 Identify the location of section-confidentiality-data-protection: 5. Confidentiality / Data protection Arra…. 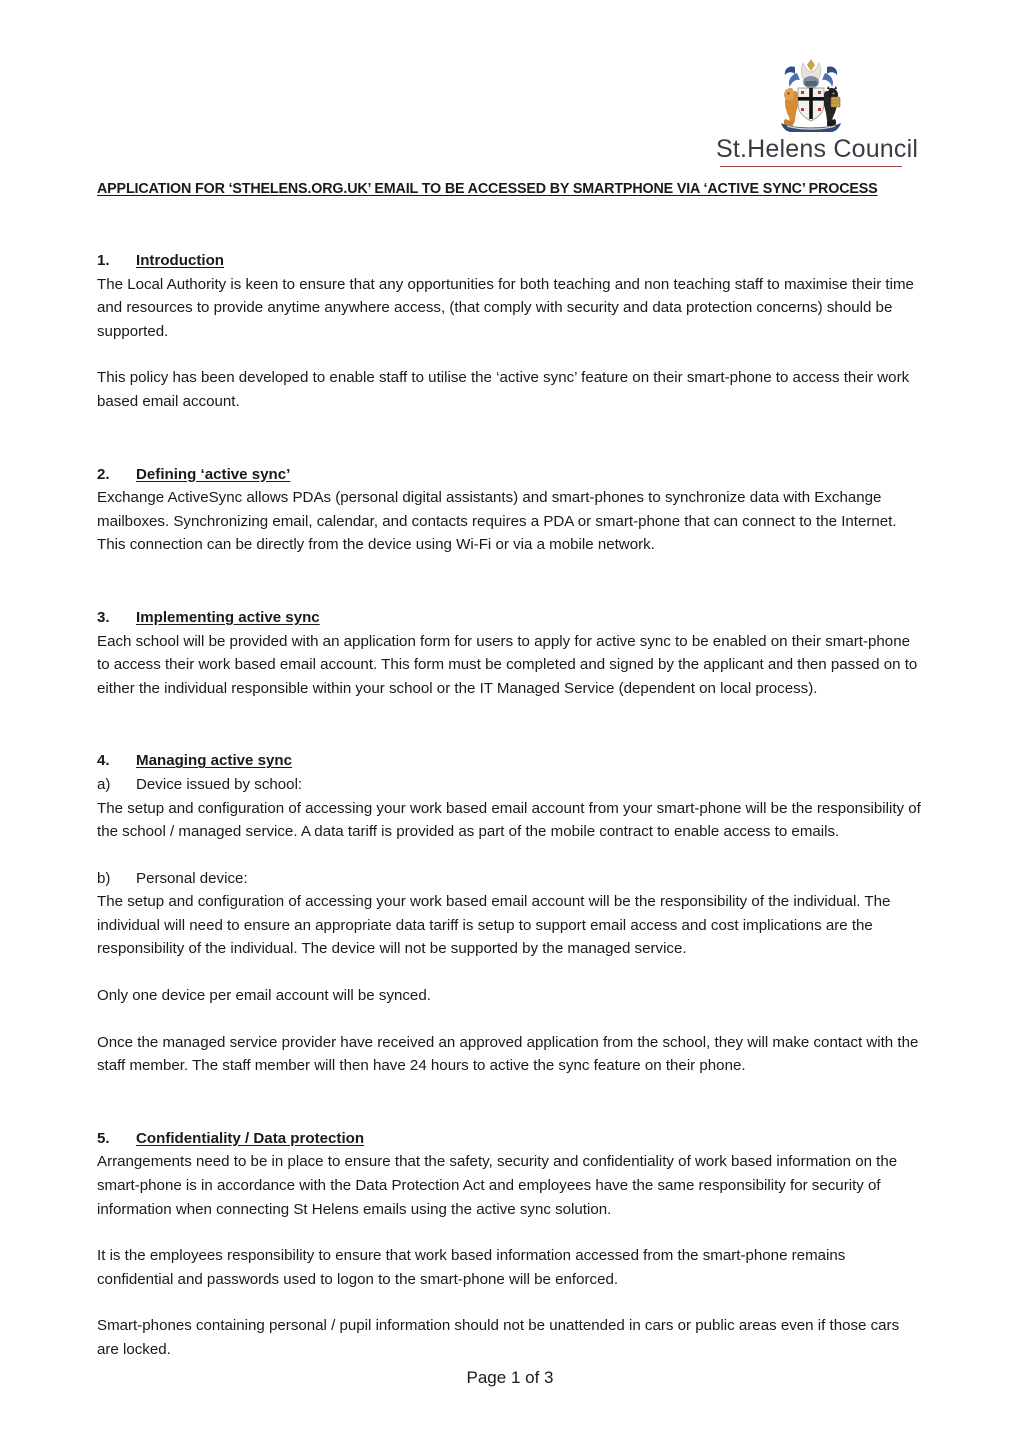
(511, 1244).